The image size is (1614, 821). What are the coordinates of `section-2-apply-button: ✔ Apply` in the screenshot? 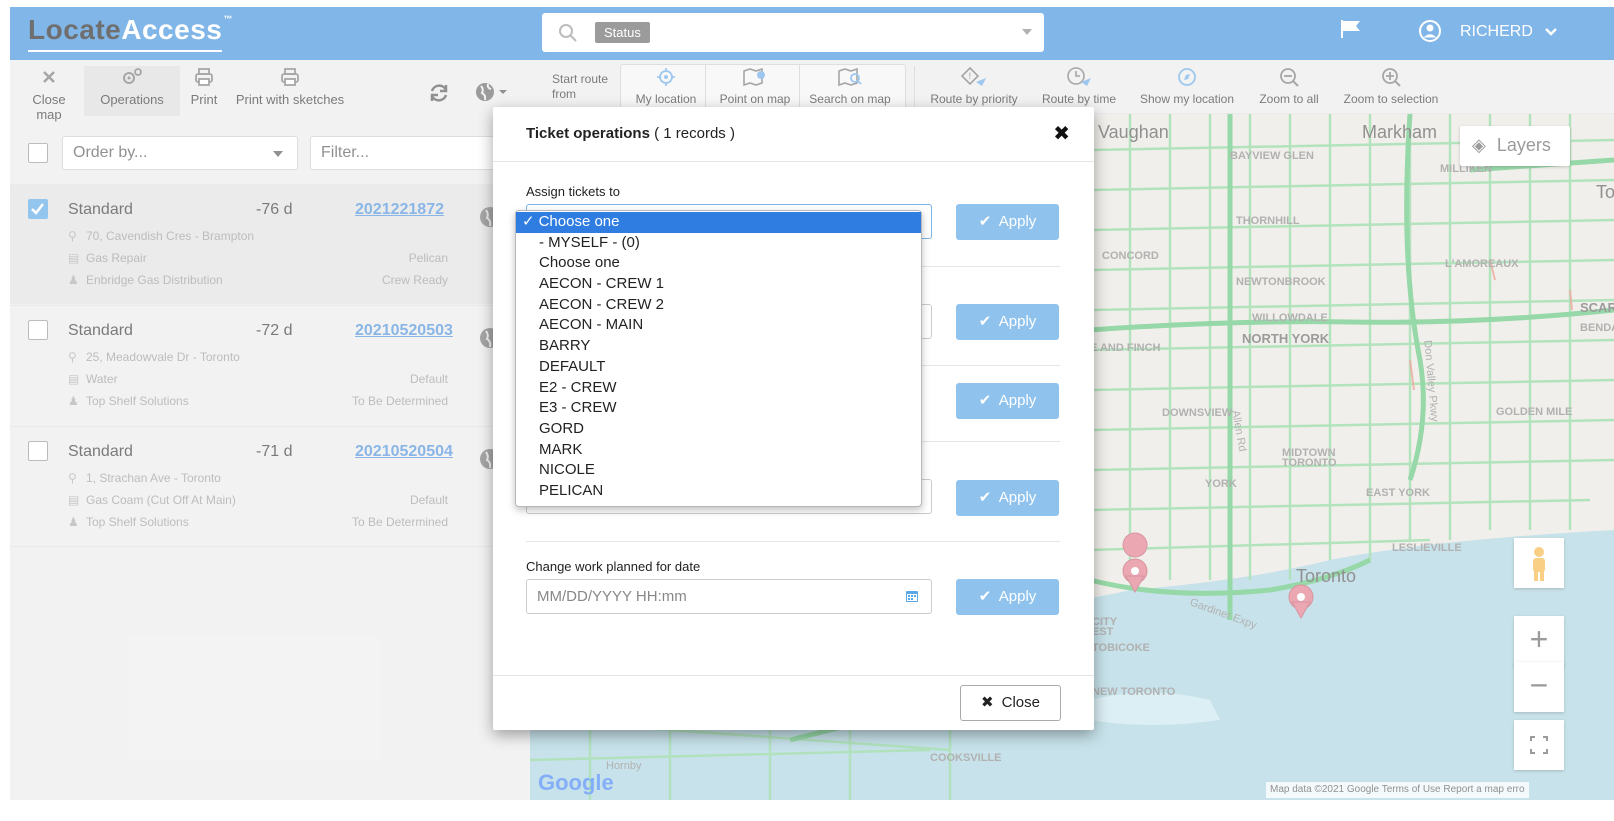 It's located at (1007, 322).